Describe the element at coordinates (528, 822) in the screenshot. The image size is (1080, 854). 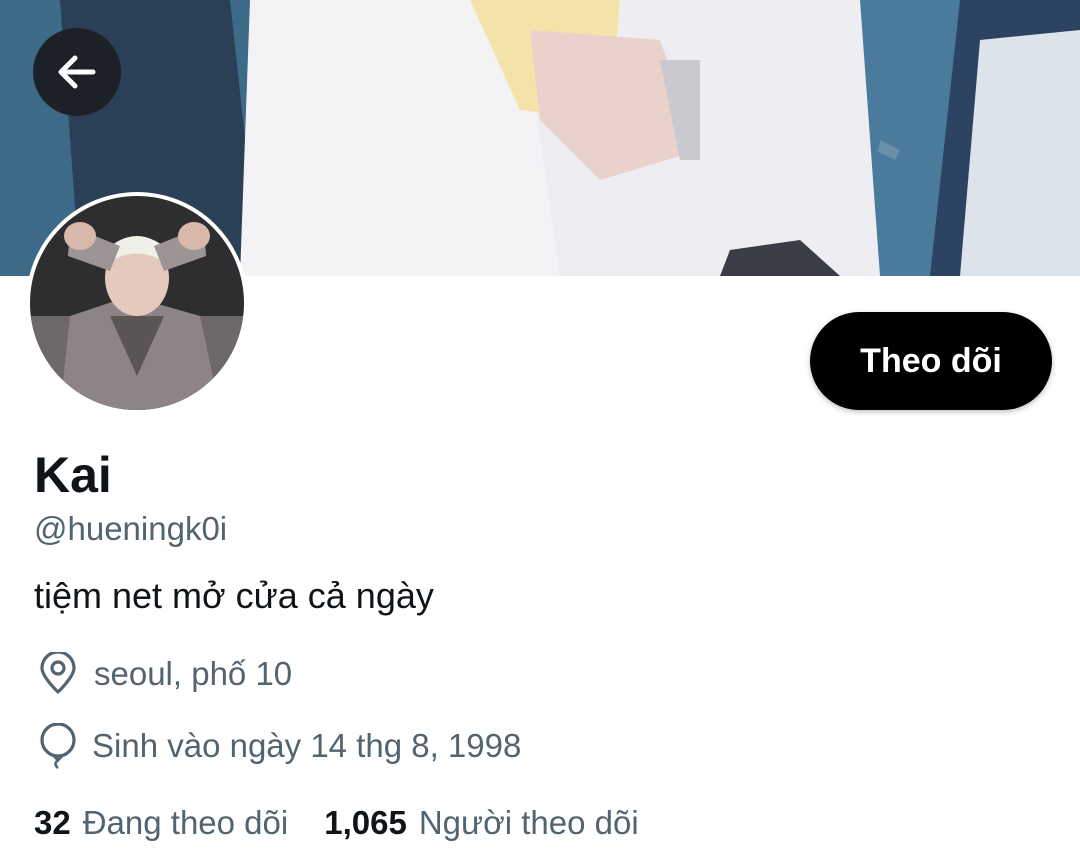
I see `followers-label: Người theo dõi` at that location.